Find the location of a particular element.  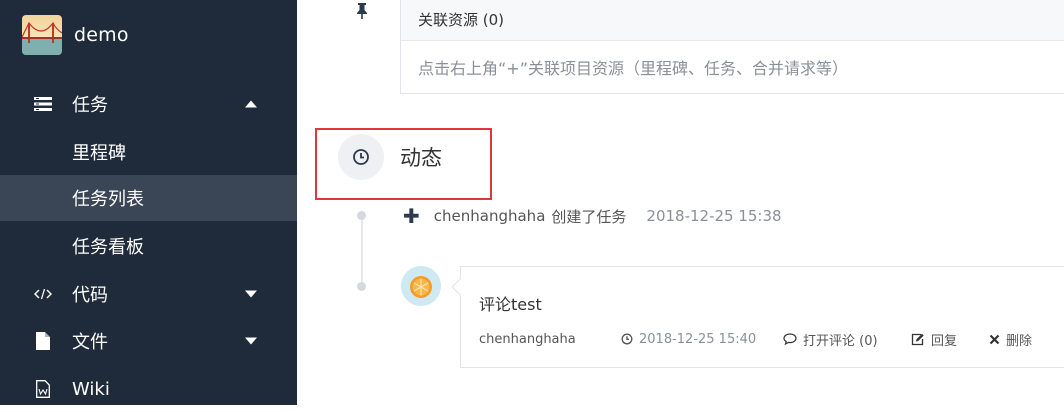

speech-bubble-icon is located at coordinates (790, 339).